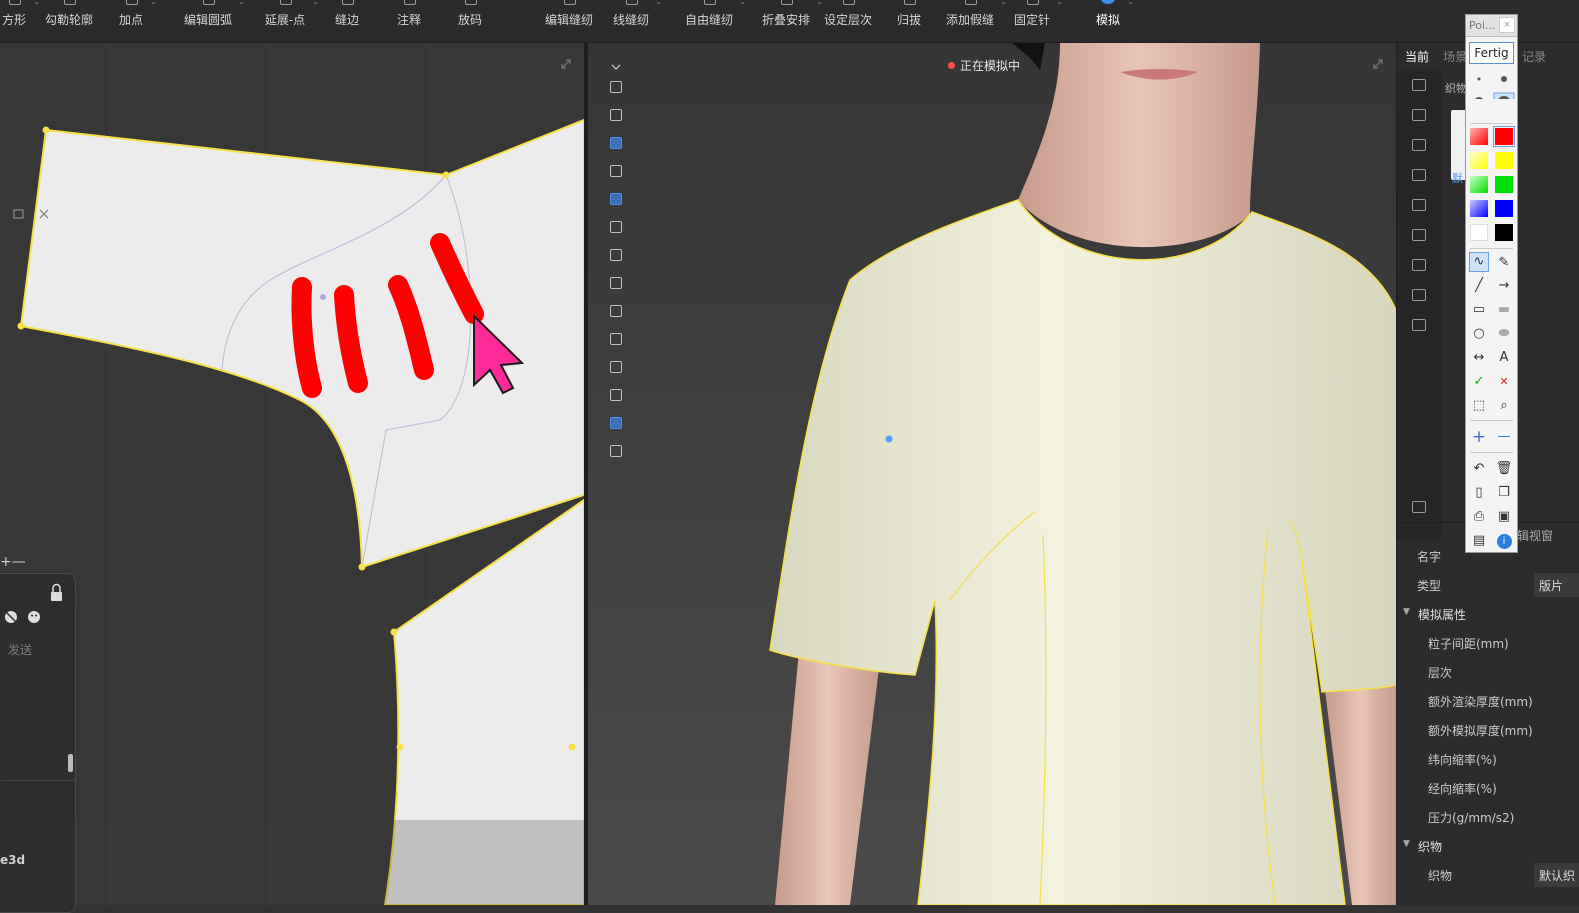 The image size is (1579, 913). What do you see at coordinates (1479, 493) in the screenshot?
I see `new-page-icon: ▯` at bounding box center [1479, 493].